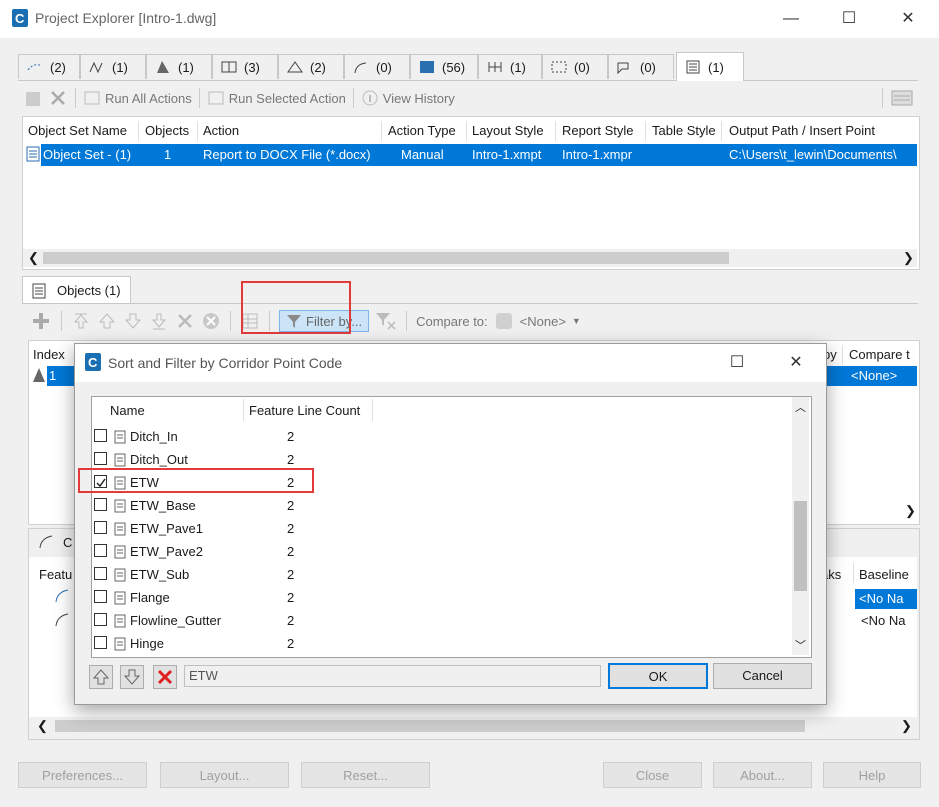 The image size is (939, 807). What do you see at coordinates (311, 66) in the screenshot?
I see `tab-surfaces: (2)` at bounding box center [311, 66].